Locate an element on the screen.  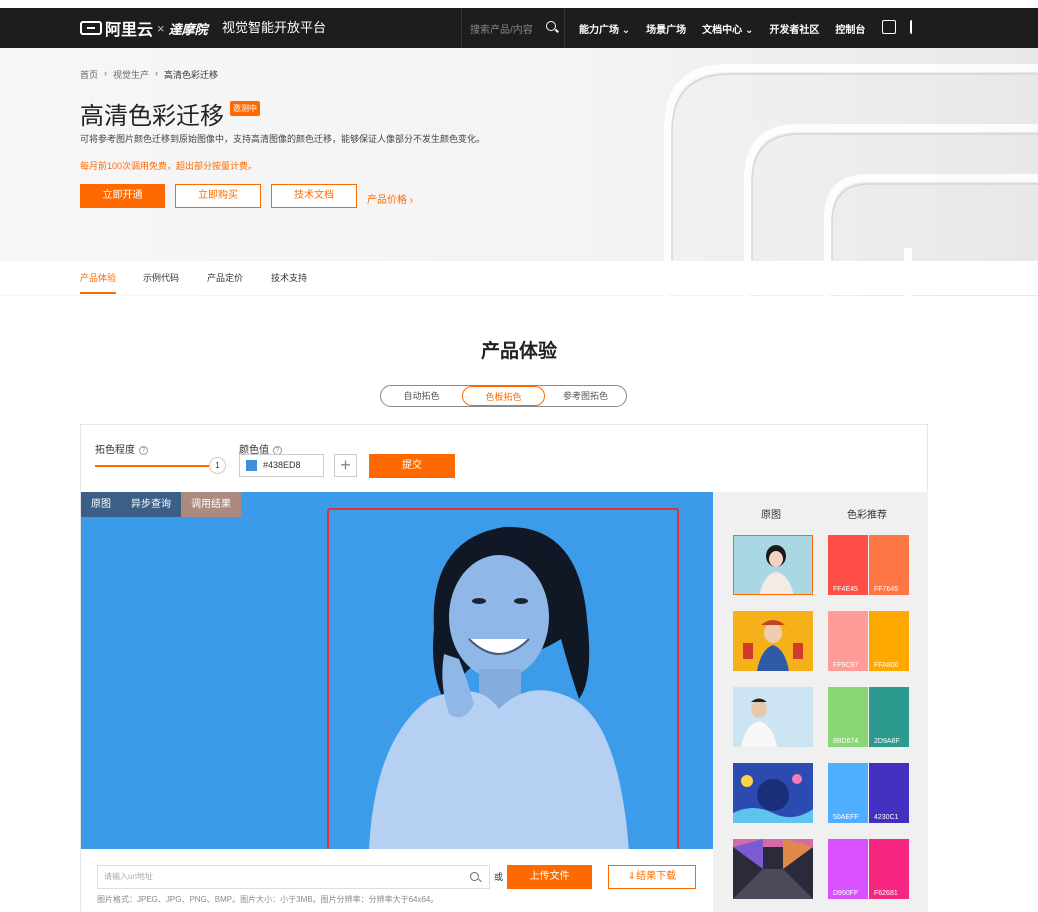
mode-switch: 自动拓色 色板拓色 参考图拓色 is located at coordinates (503, 396).